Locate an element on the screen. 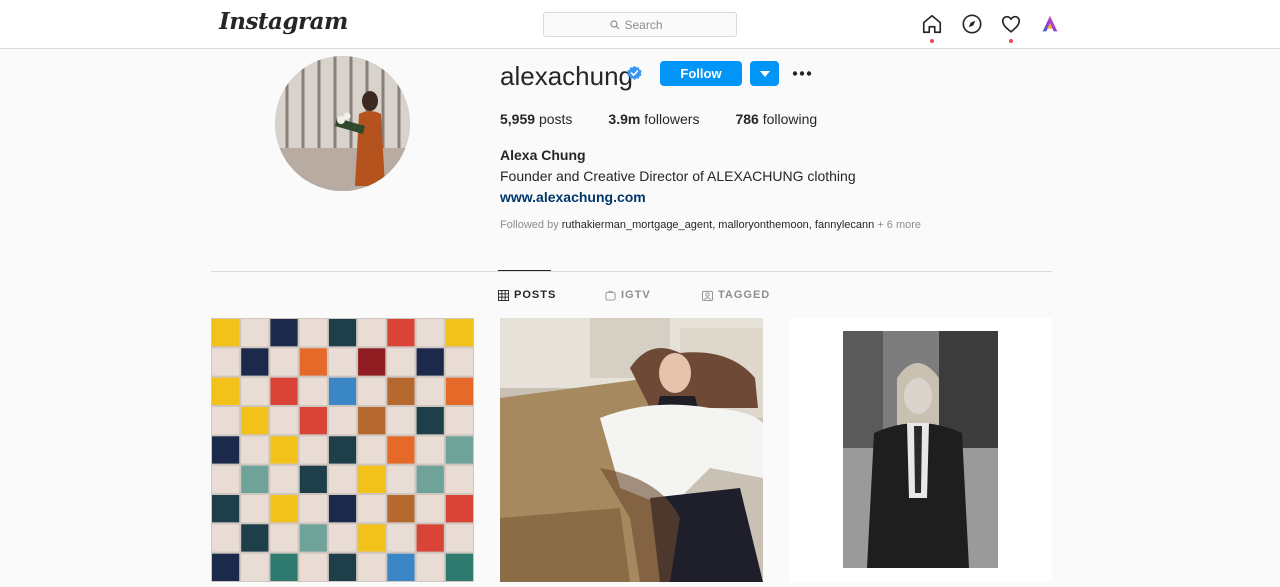 Image resolution: width=1280 pixels, height=587 pixels. tab-tagged: TAGGED is located at coordinates (736, 295).